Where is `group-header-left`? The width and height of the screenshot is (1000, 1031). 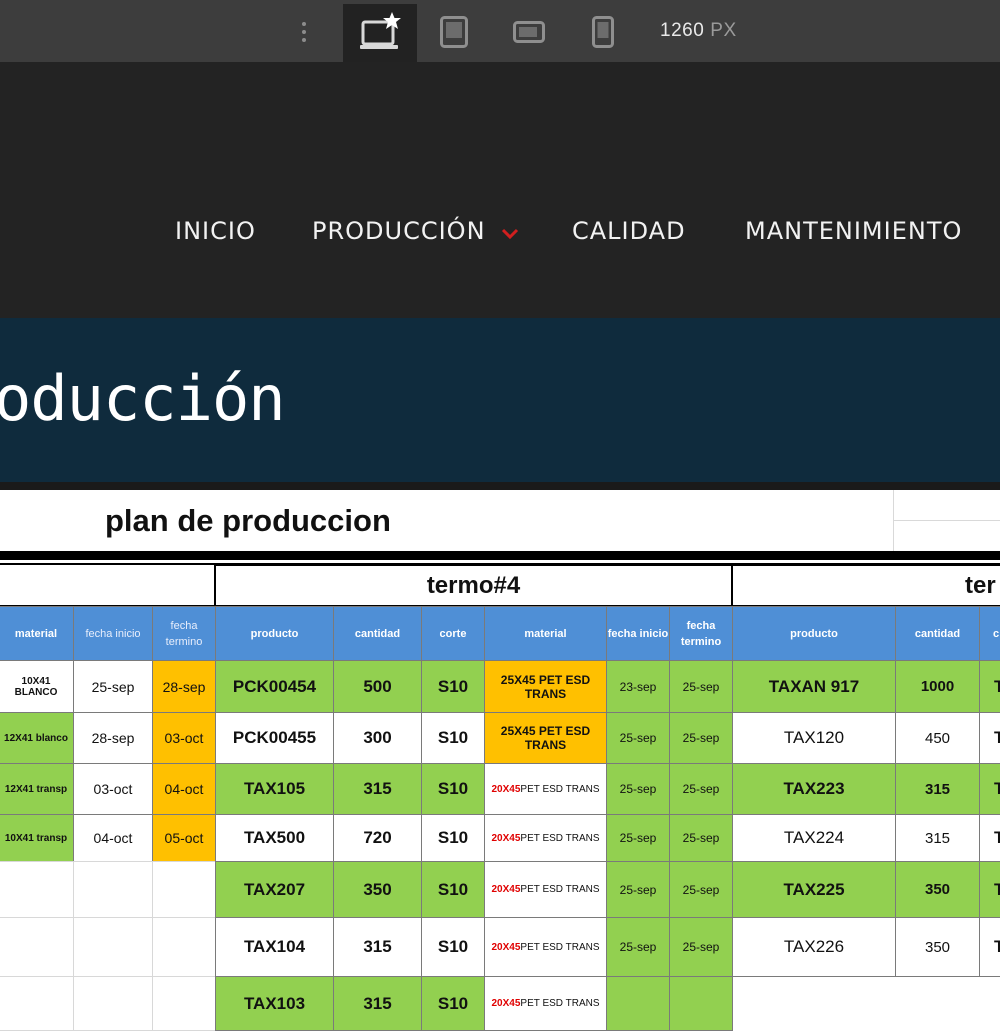 group-header-left is located at coordinates (107, 585).